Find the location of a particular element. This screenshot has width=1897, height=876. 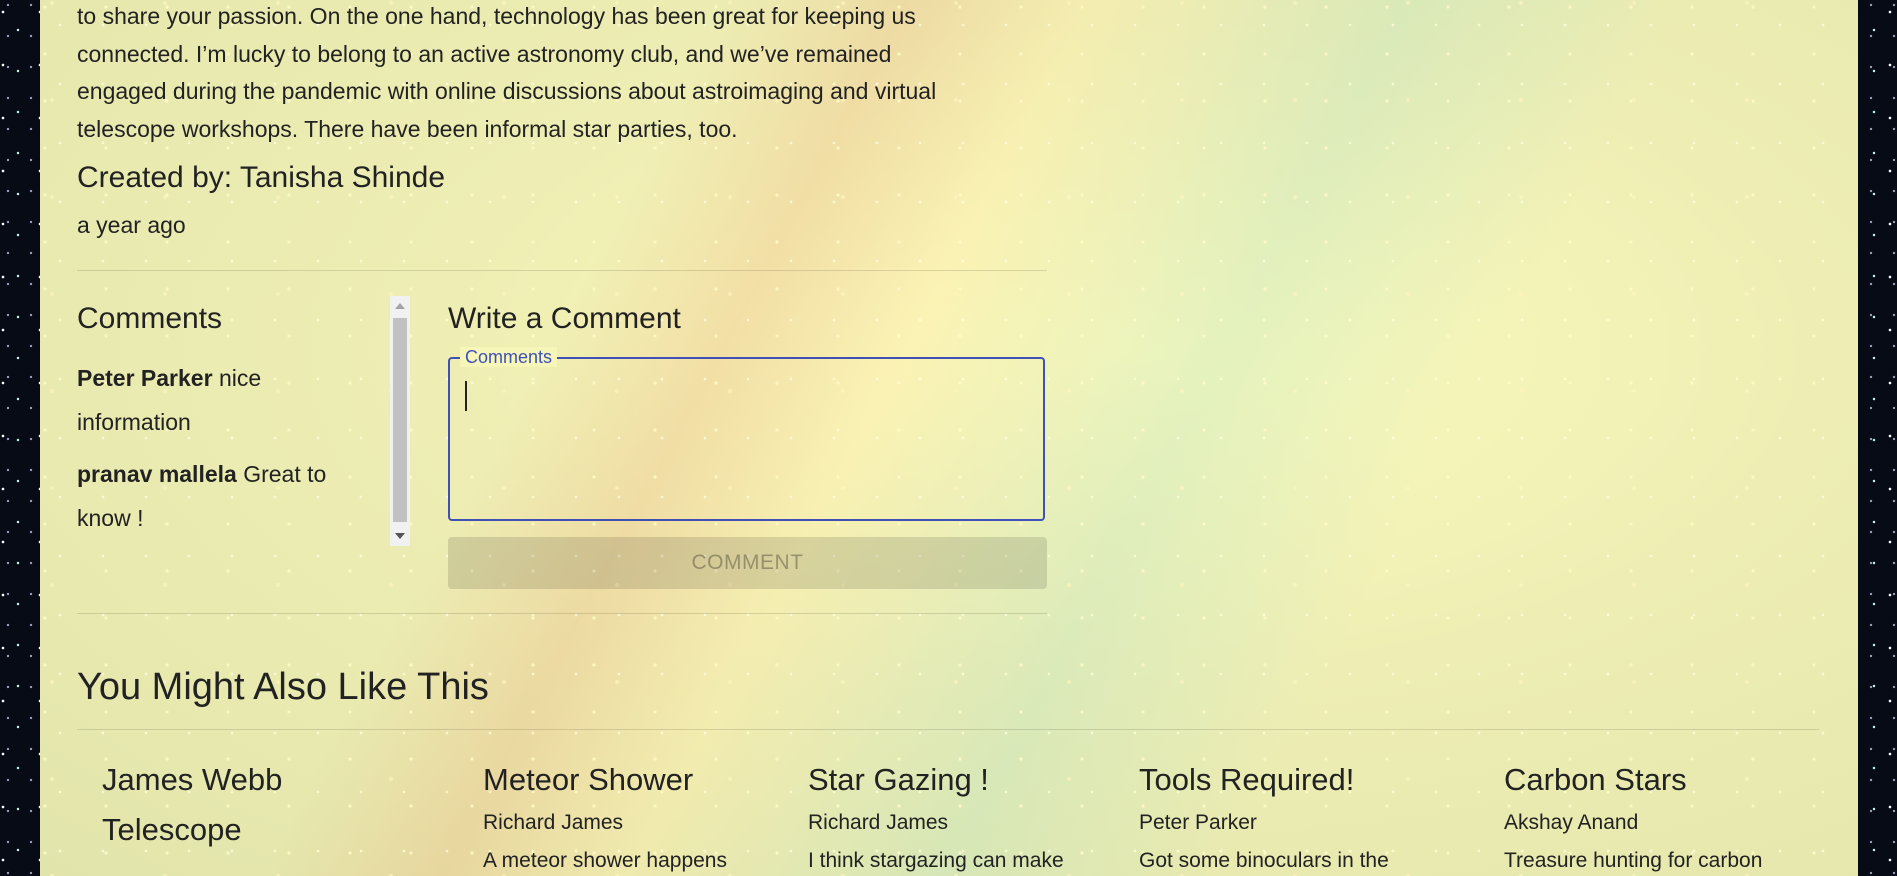

comments-title: Comments is located at coordinates (150, 318).